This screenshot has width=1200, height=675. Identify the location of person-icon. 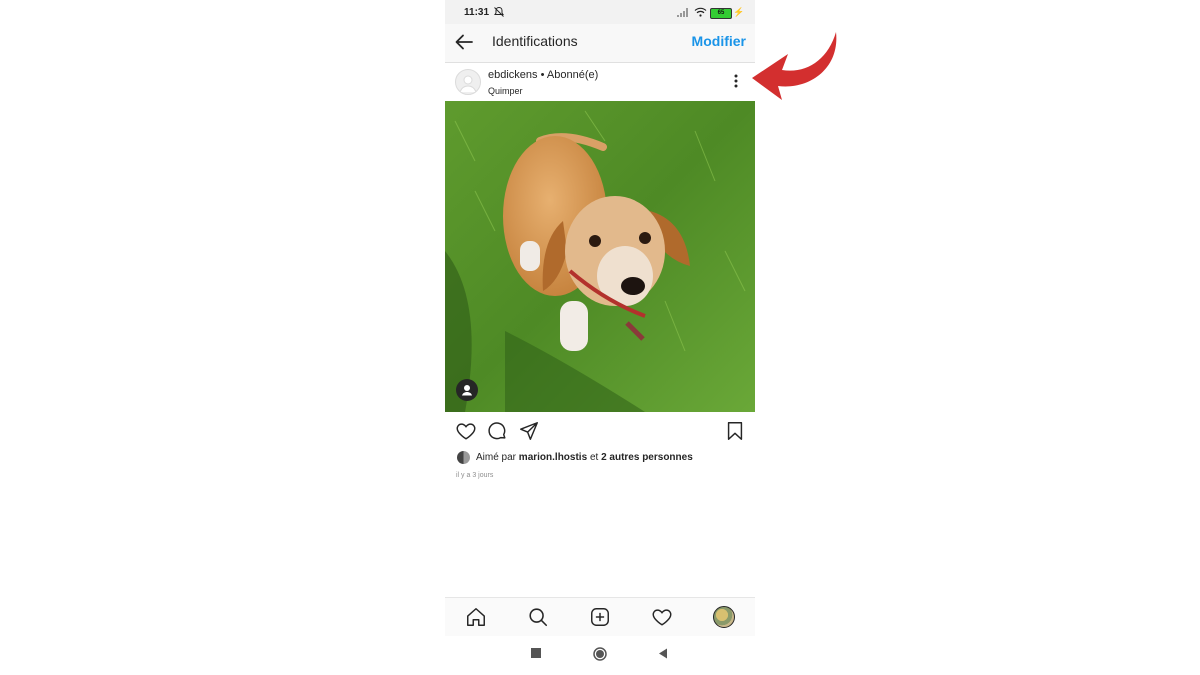
(467, 390).